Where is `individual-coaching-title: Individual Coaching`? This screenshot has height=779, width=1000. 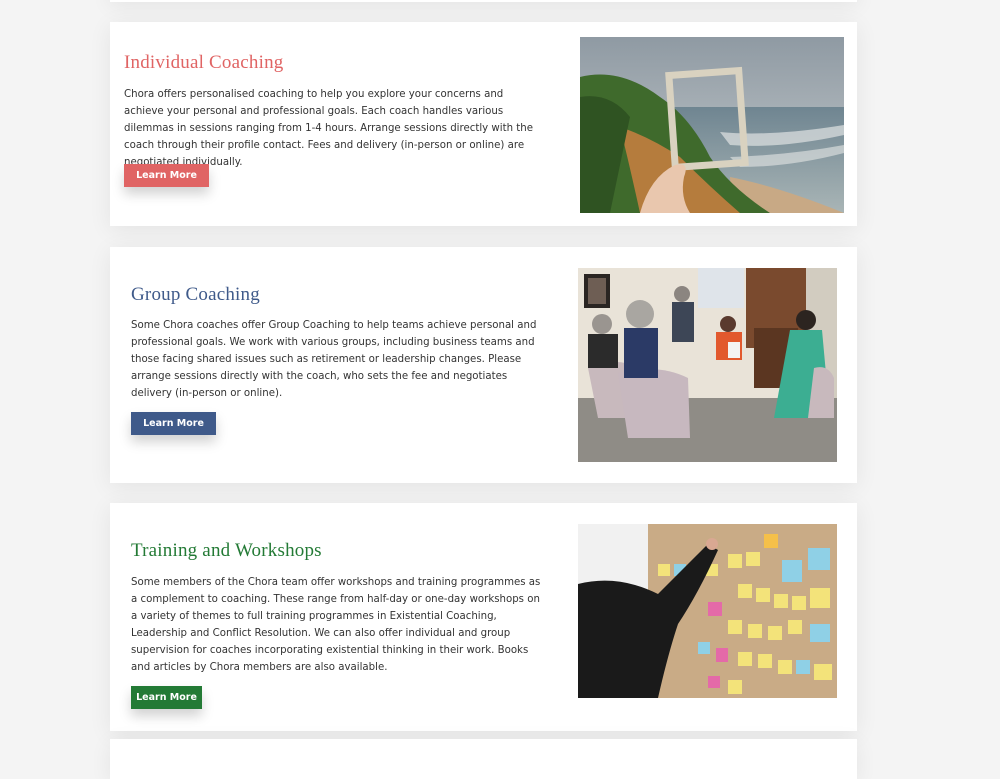
individual-coaching-title: Individual Coaching is located at coordinates (204, 62).